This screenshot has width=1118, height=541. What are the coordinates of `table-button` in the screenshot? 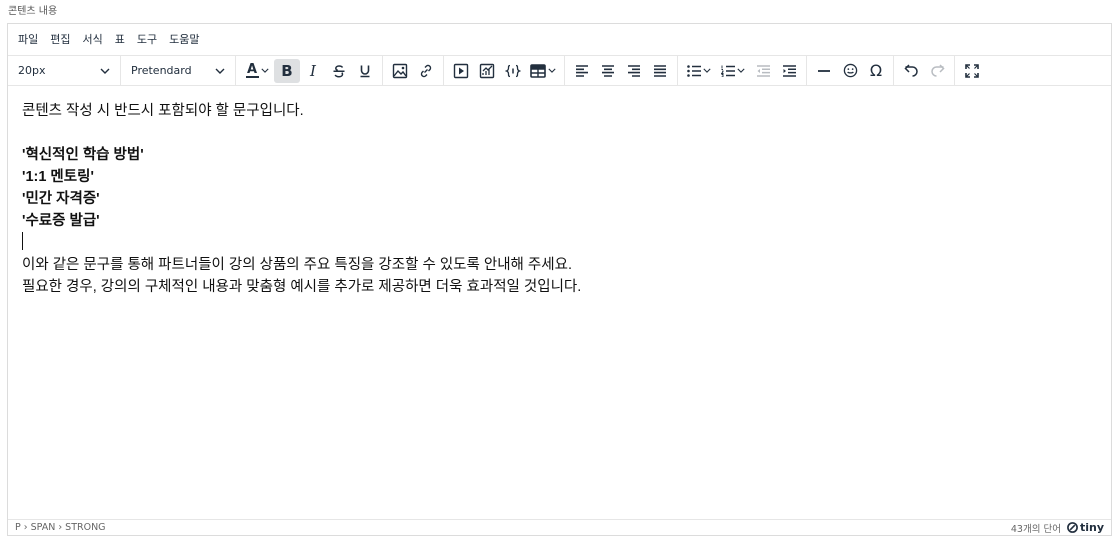 It's located at (543, 71).